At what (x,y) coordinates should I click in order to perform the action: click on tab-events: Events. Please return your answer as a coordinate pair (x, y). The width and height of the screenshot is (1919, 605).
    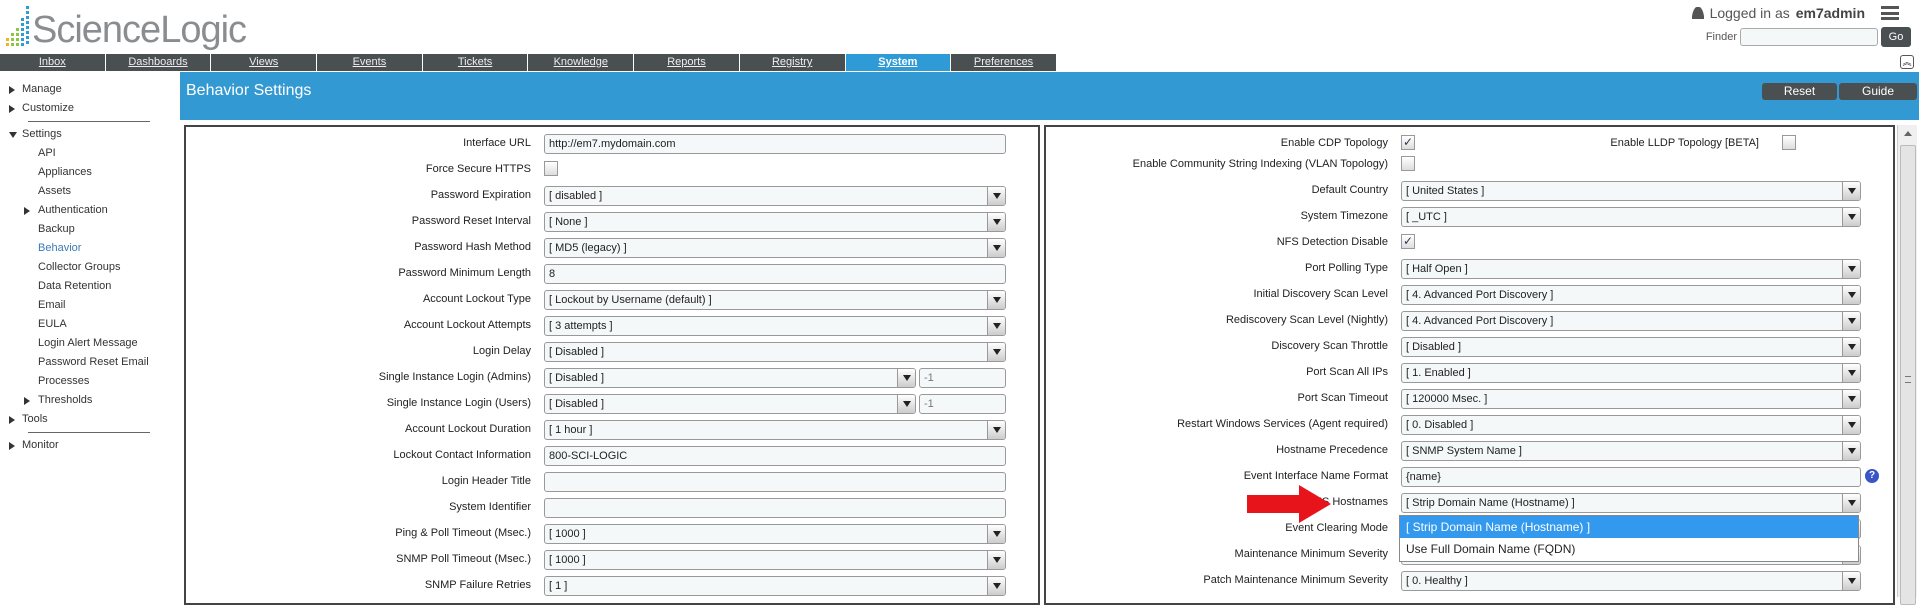
    Looking at the image, I should click on (370, 62).